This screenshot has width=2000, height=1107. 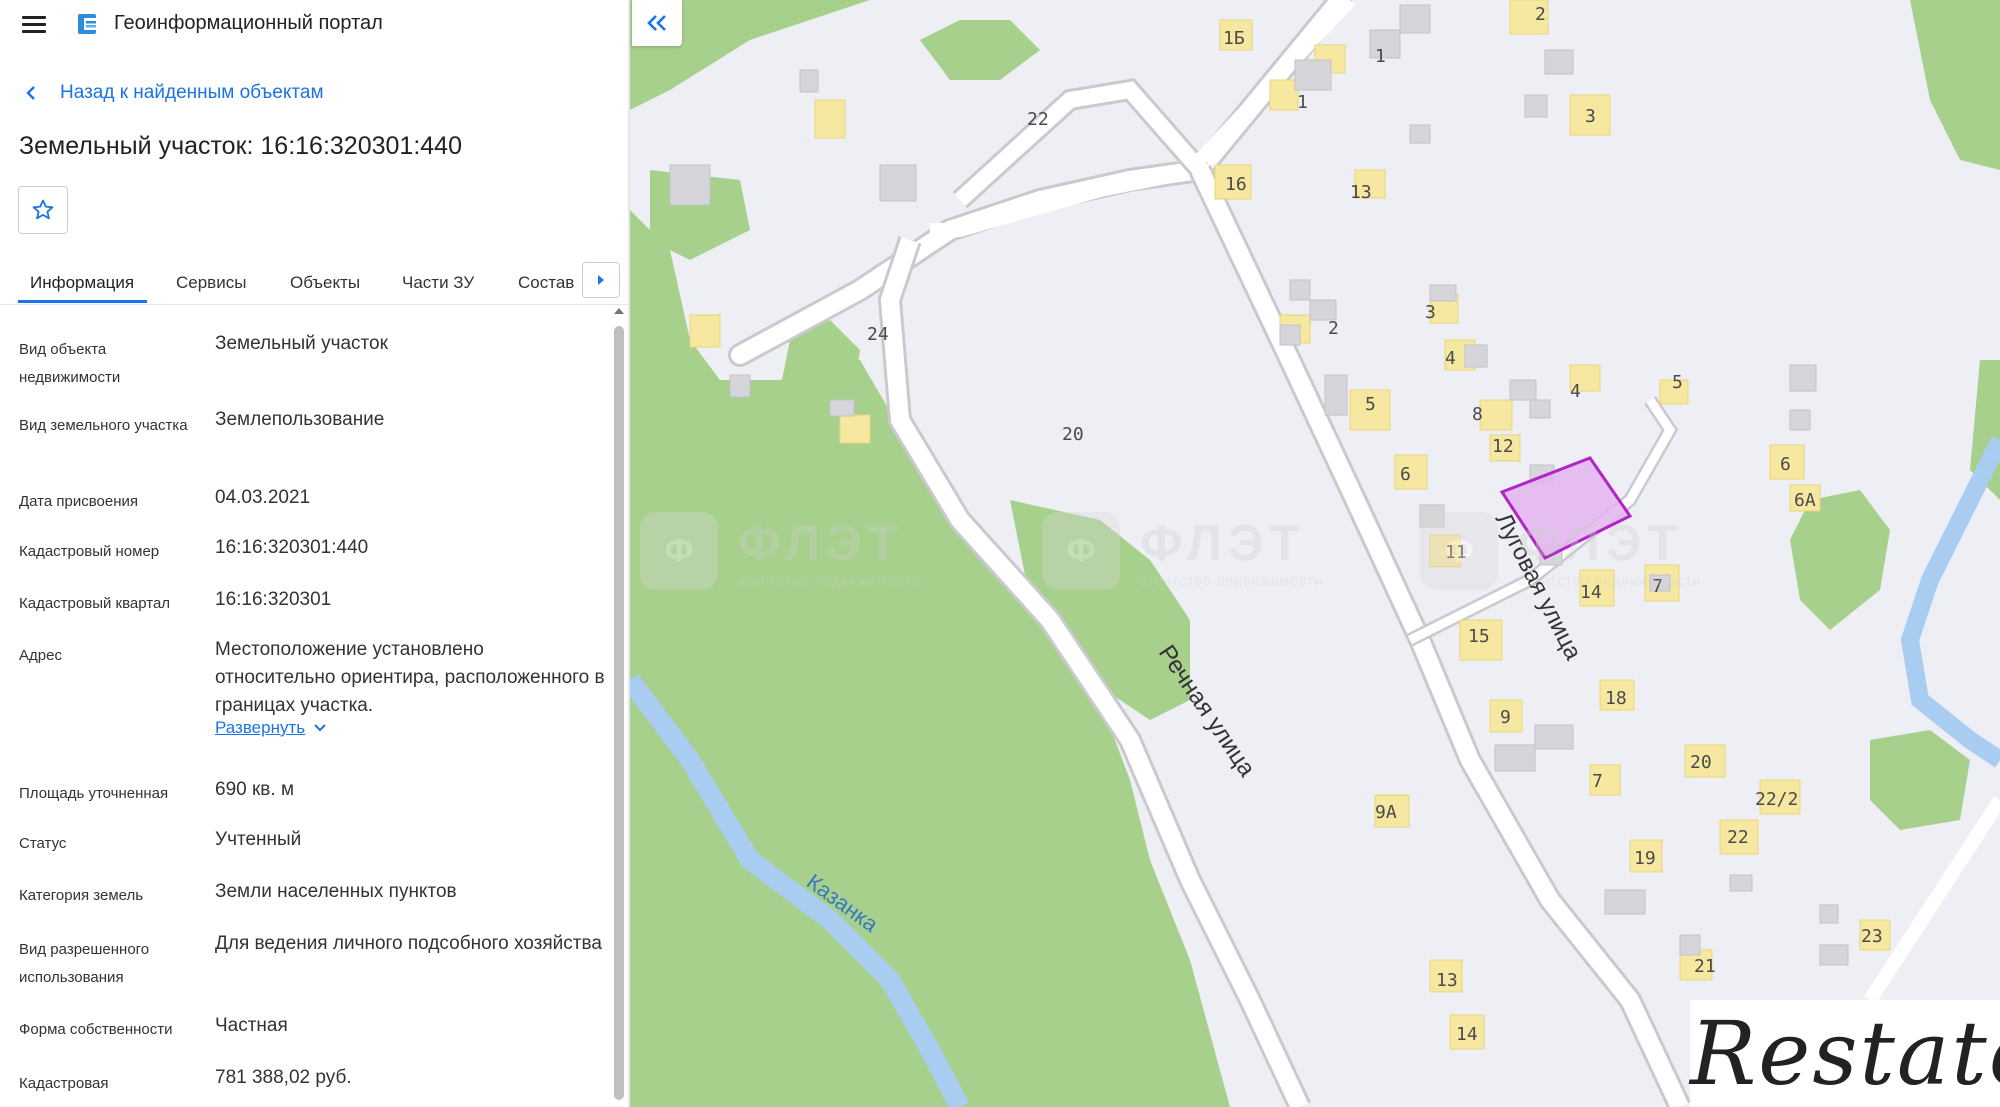 What do you see at coordinates (1479, 636) in the screenshot?
I see `house-number: 15` at bounding box center [1479, 636].